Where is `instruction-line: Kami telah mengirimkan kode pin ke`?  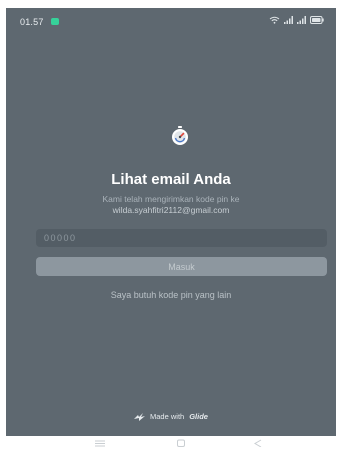
instruction-line: Kami telah mengirimkan kode pin ke is located at coordinates (171, 199).